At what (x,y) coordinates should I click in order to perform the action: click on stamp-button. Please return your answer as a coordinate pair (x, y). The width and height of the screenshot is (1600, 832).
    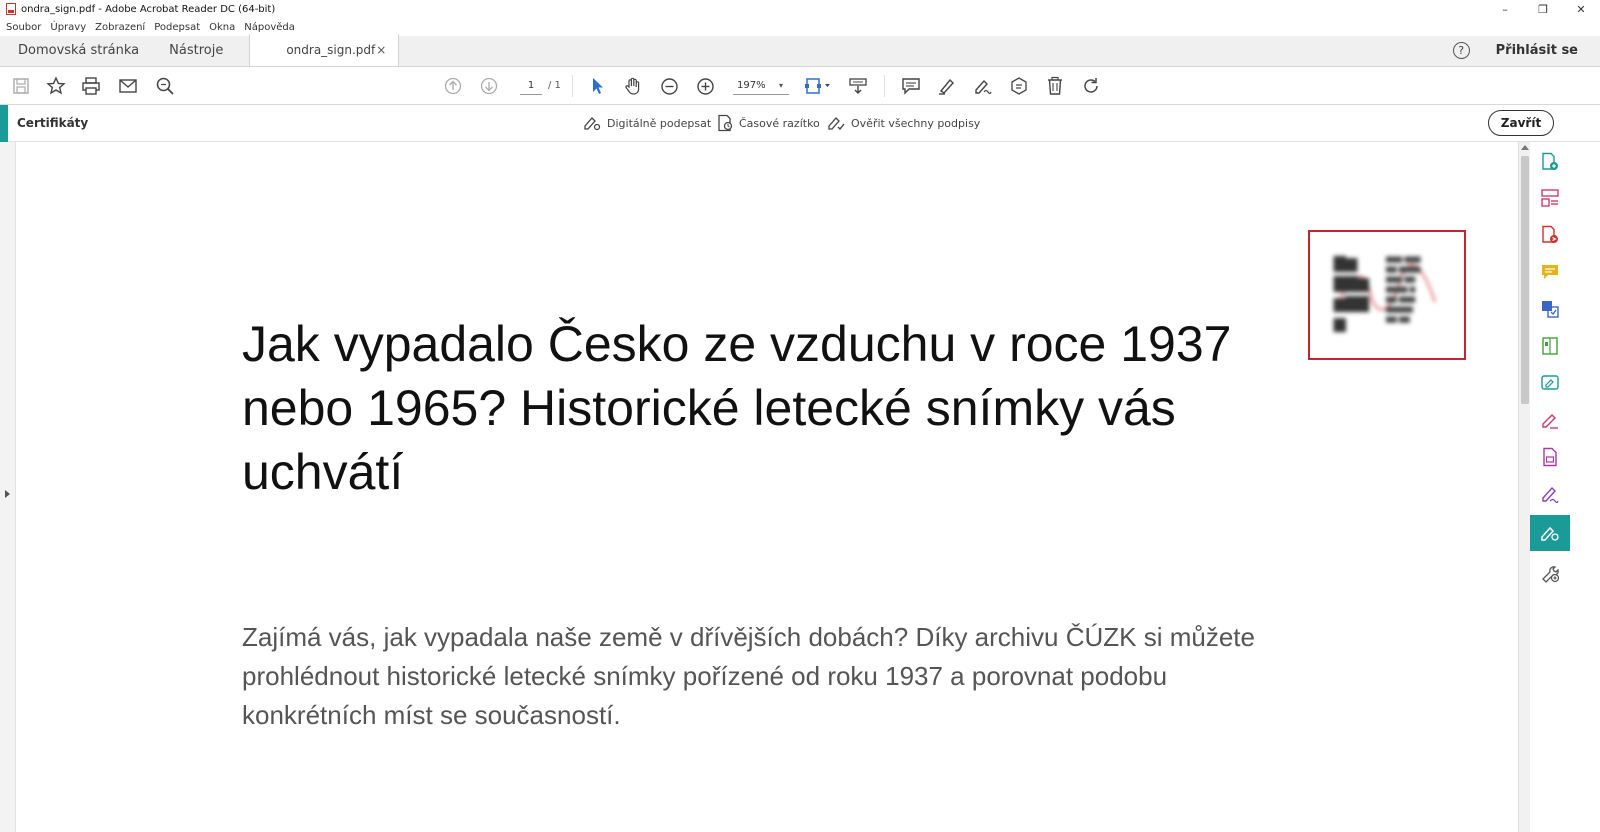
    Looking at the image, I should click on (1019, 86).